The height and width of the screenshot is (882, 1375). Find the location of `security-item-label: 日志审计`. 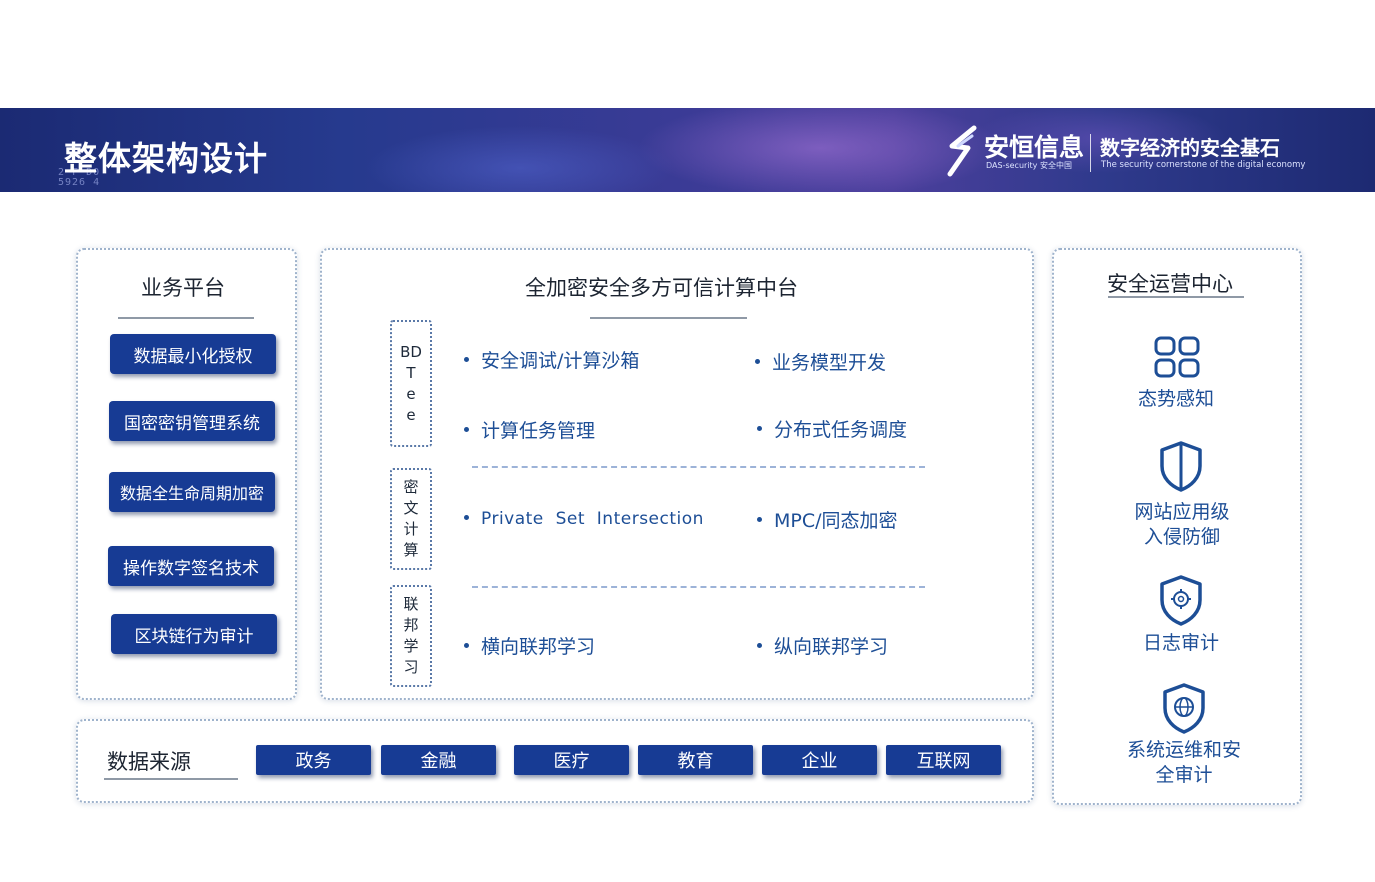

security-item-label: 日志审计 is located at coordinates (1181, 643).